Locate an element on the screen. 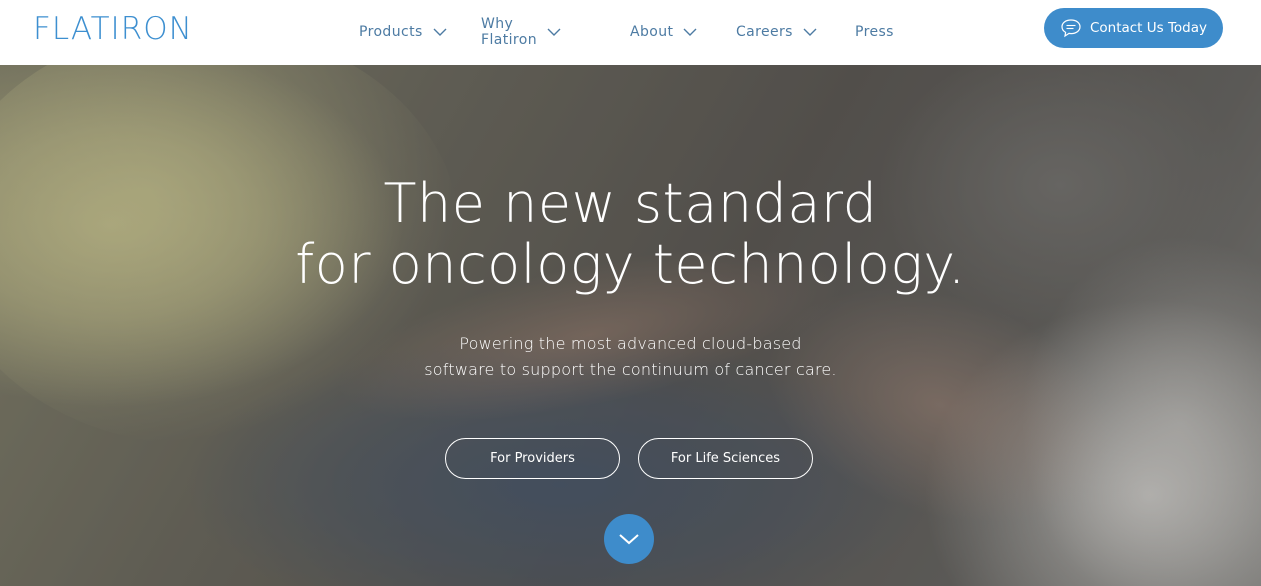 This screenshot has width=1261, height=586. hero-subheadline-line-1: Powering the most advanced cloud-based is located at coordinates (630, 343).